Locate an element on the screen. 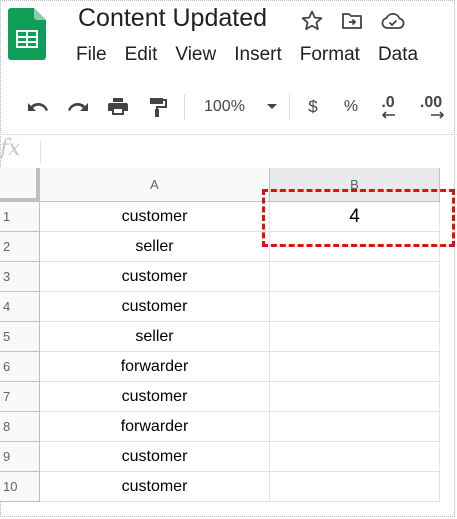 The height and width of the screenshot is (519, 457). percent-button: % is located at coordinates (351, 107).